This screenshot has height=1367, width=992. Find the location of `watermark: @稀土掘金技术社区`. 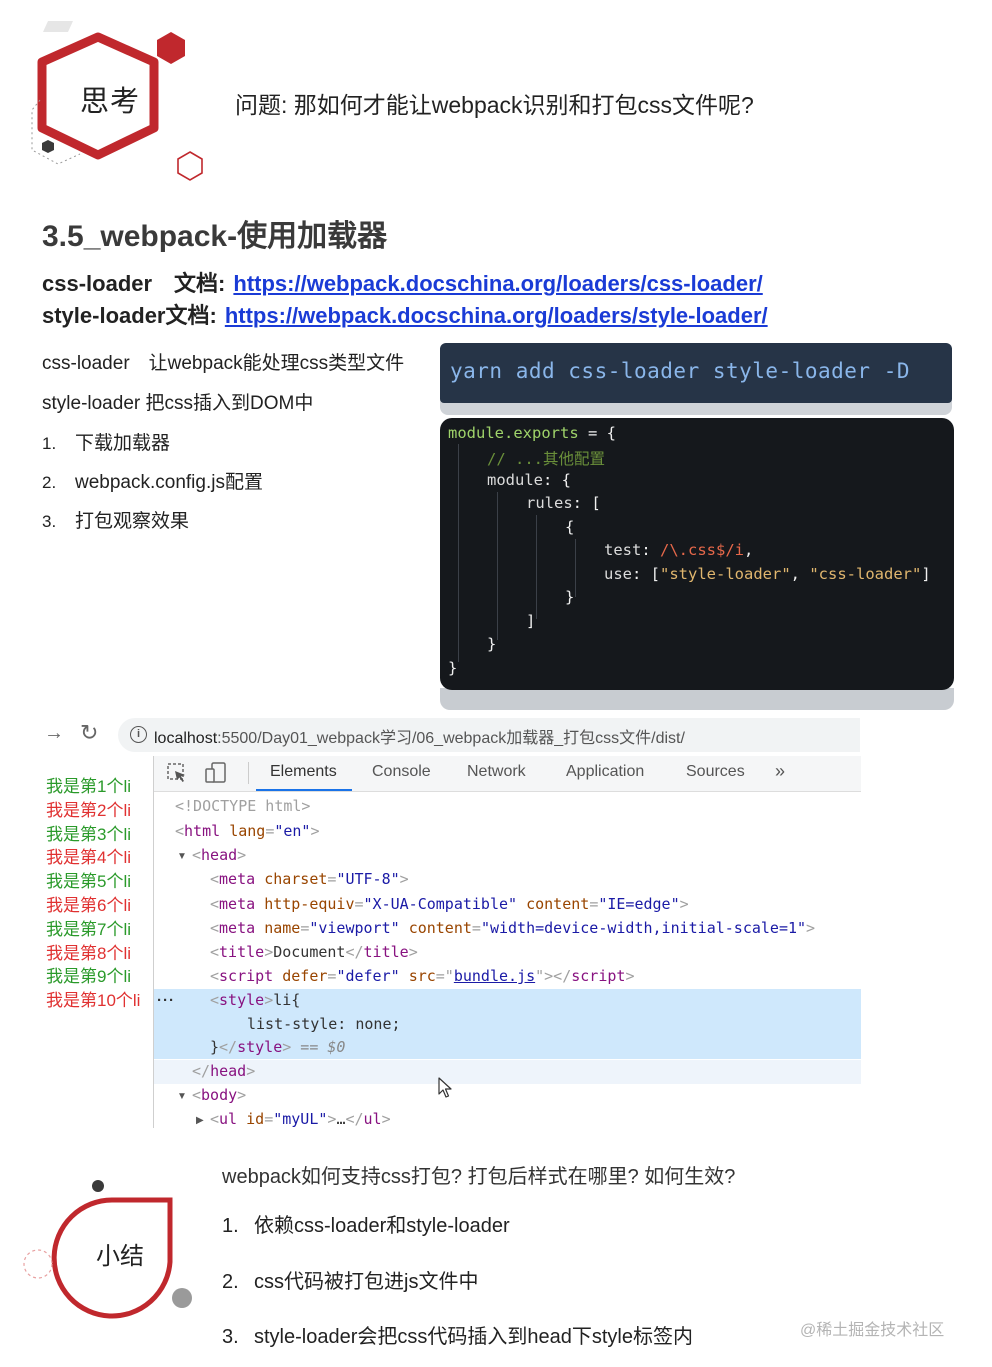

watermark: @稀土掘金技术社区 is located at coordinates (872, 1330).